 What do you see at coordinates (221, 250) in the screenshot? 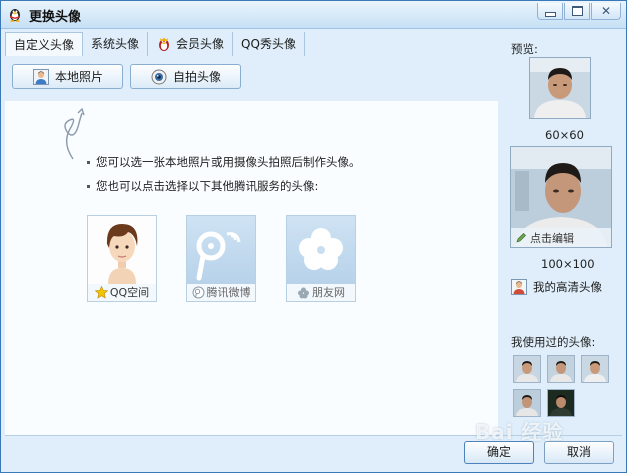
I see `weibo-logo-icon` at bounding box center [221, 250].